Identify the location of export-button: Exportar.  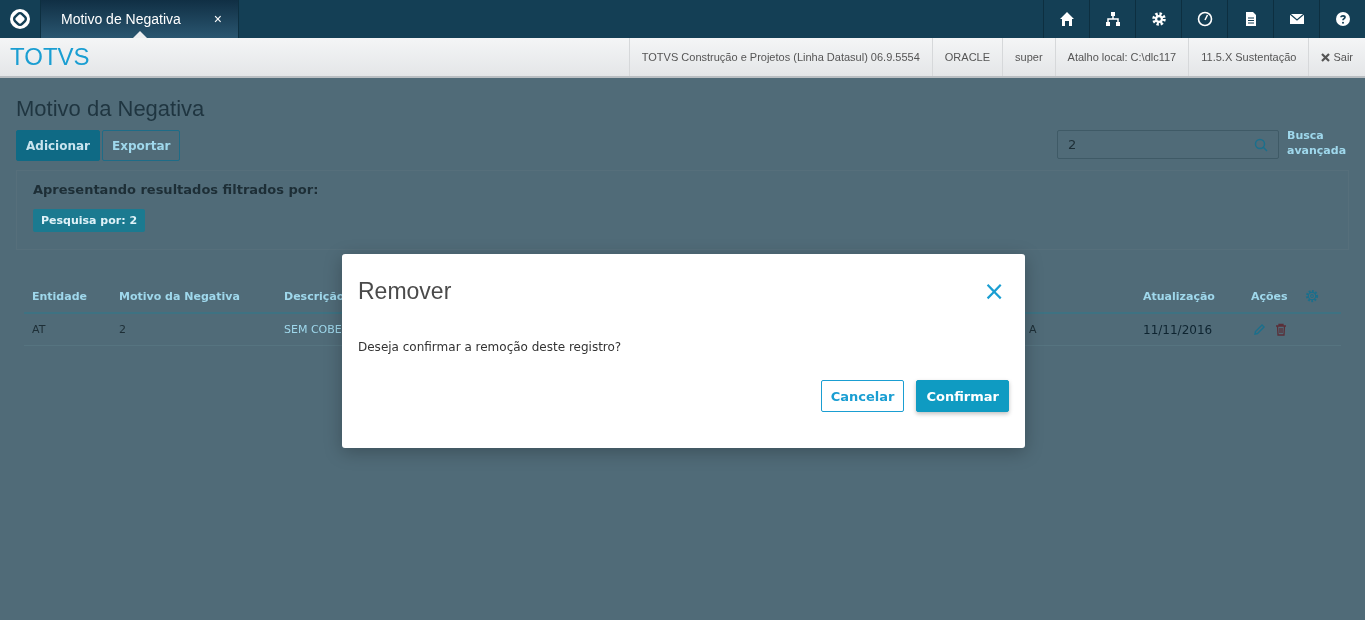
(141, 145).